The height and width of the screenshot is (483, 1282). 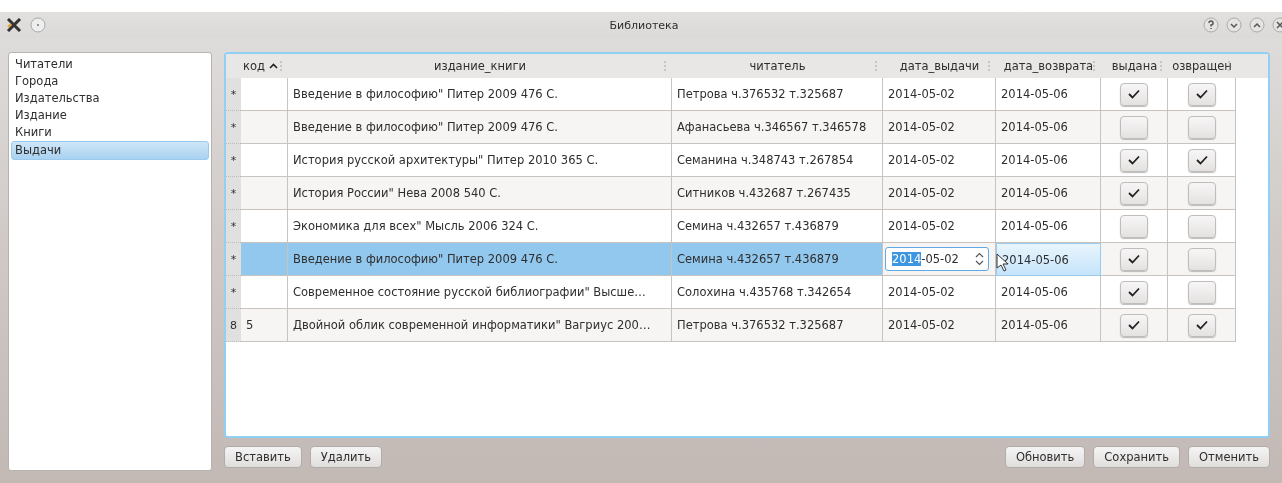 What do you see at coordinates (263, 457) in the screenshot?
I see `table-action-button: Вставить` at bounding box center [263, 457].